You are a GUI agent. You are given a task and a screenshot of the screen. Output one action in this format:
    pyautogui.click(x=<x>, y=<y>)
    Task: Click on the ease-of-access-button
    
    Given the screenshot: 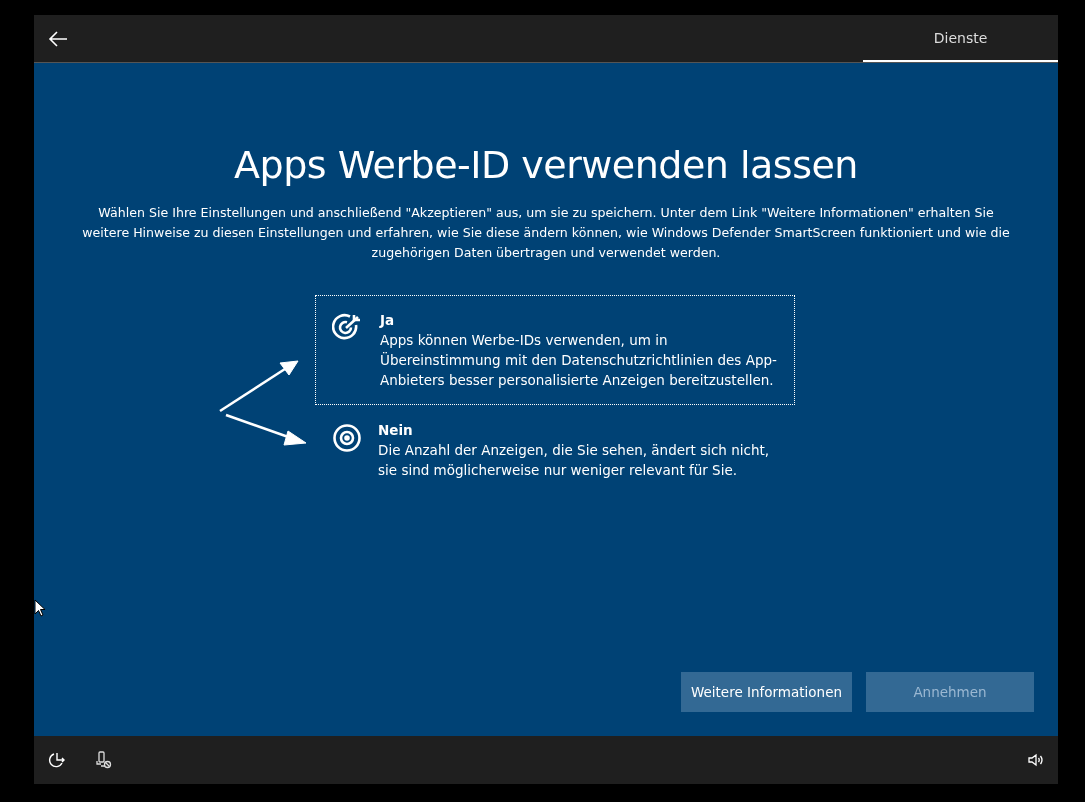 What is the action you would take?
    pyautogui.click(x=57, y=760)
    